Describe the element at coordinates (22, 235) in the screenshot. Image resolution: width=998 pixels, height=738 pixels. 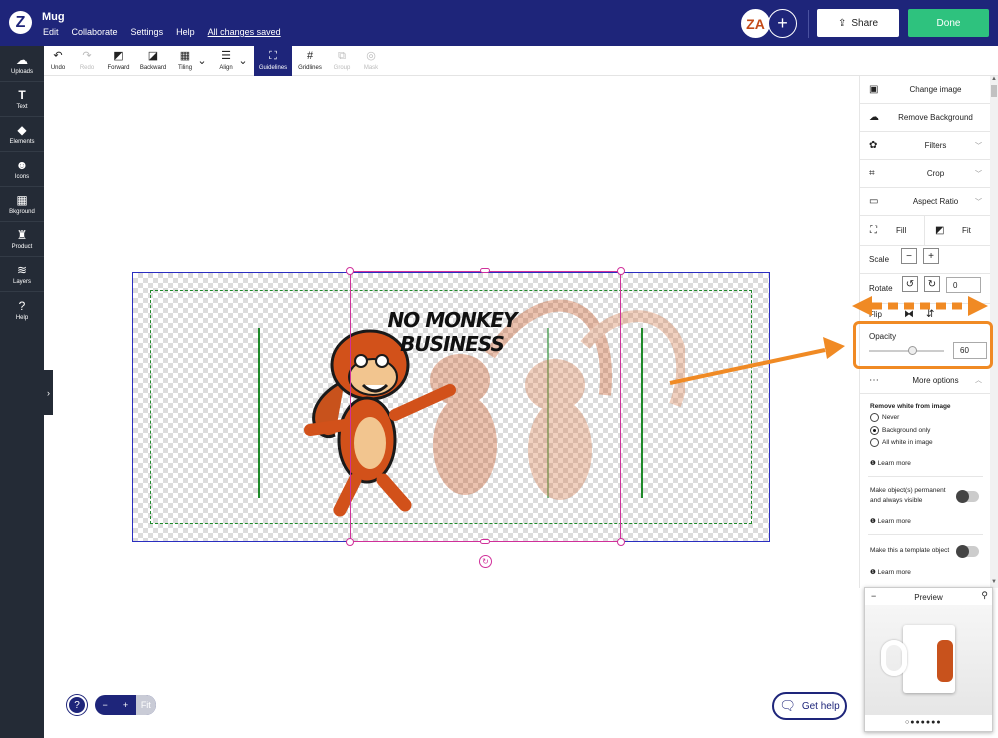
I see `product-icon: ♜` at that location.